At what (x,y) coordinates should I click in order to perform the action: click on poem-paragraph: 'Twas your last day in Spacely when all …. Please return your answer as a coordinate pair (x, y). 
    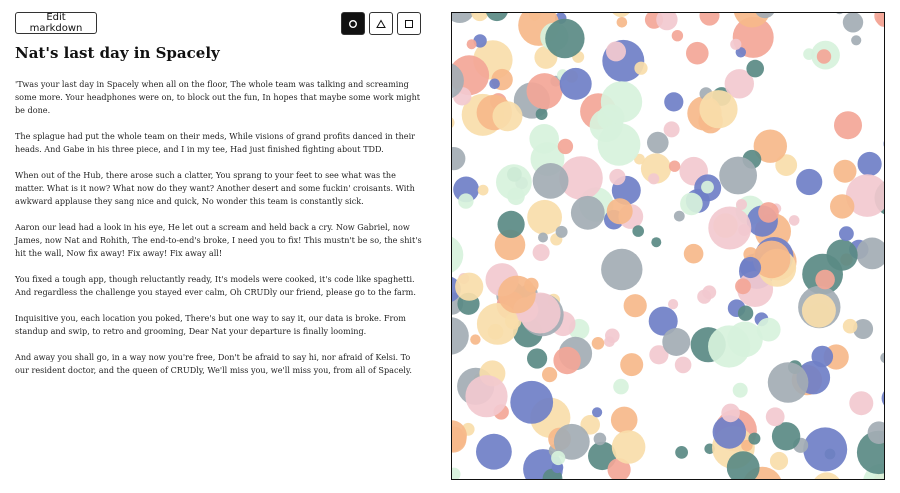
    Looking at the image, I should click on (218, 97).